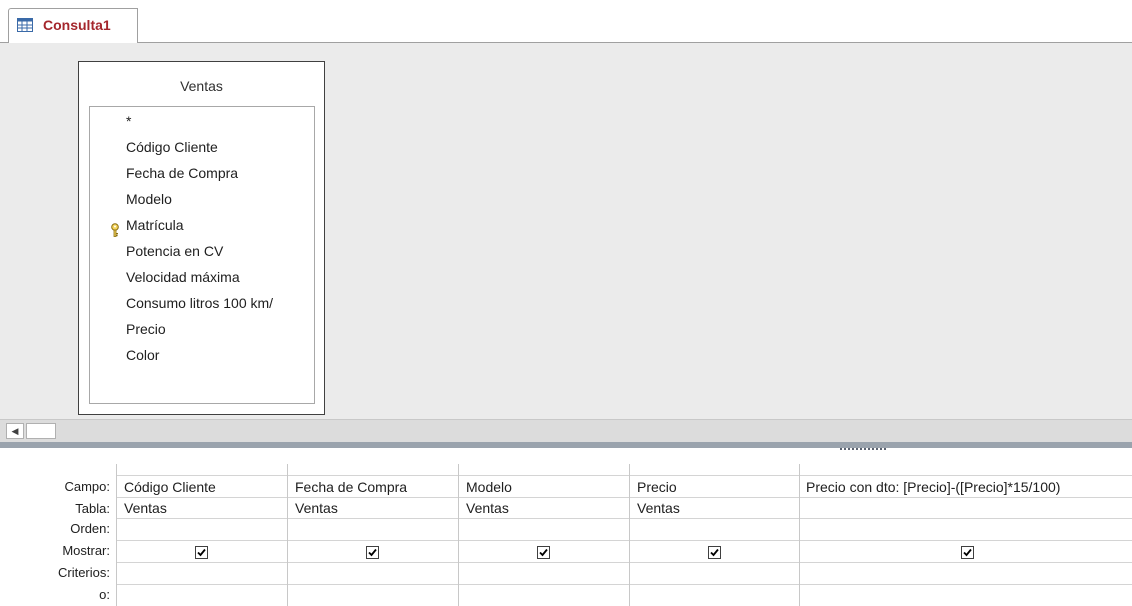  I want to click on query-icon, so click(25, 25).